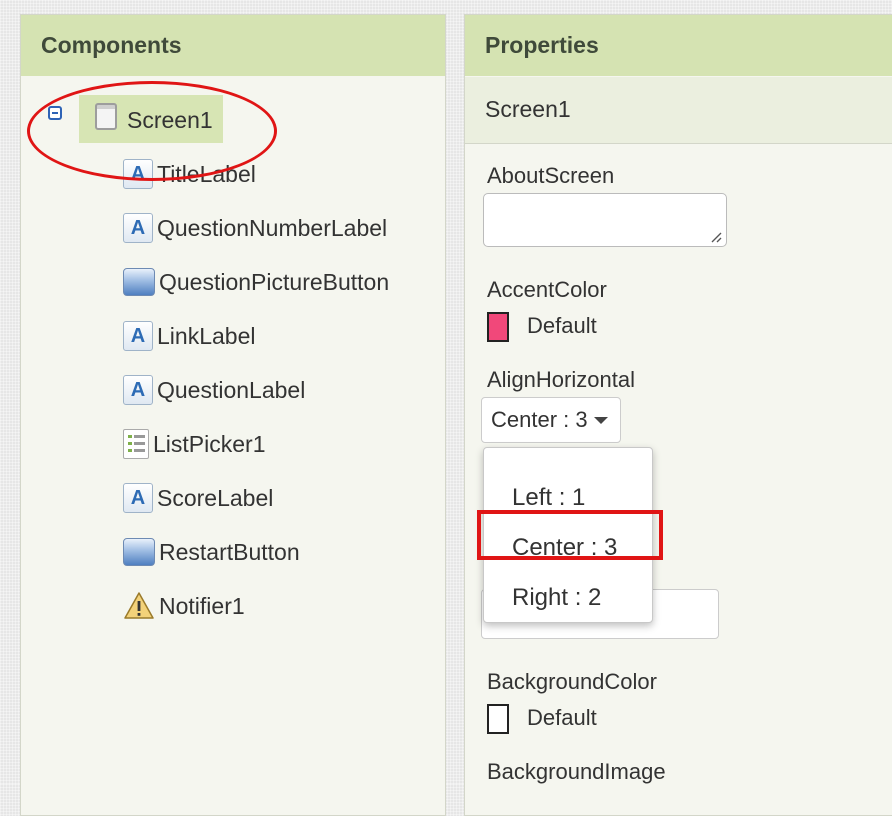 This screenshot has height=816, width=892. I want to click on collapse-toggle-icon, so click(55, 113).